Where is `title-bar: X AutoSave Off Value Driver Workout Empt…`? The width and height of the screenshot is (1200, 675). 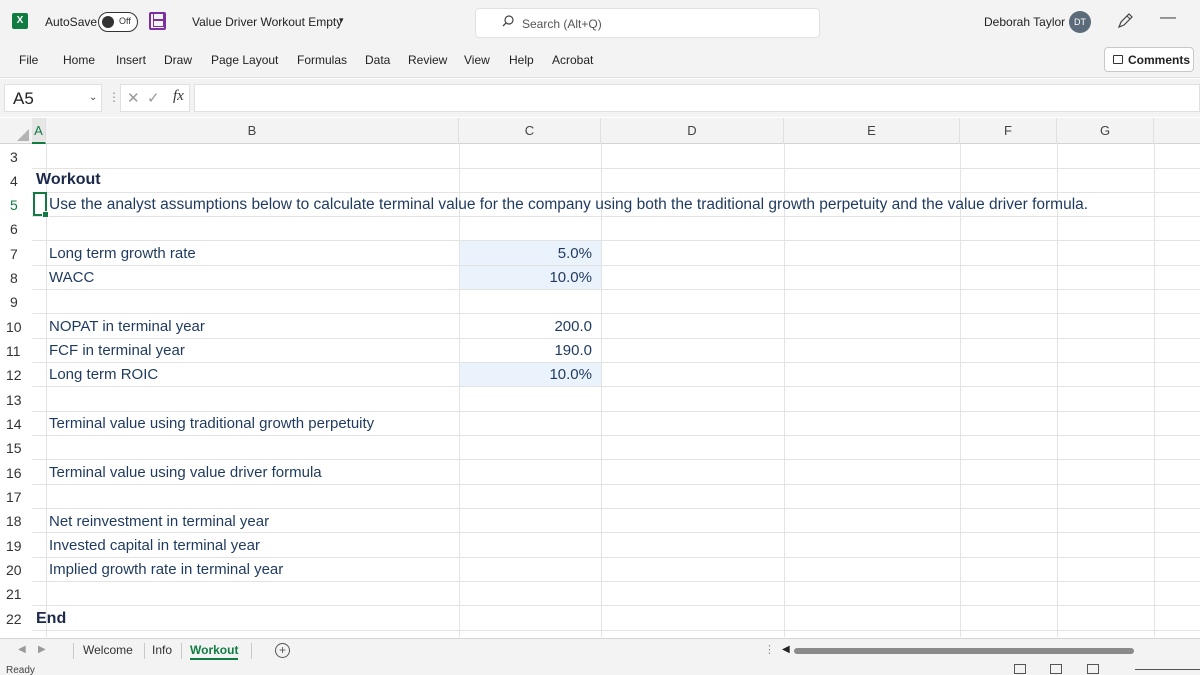
title-bar: X AutoSave Off Value Driver Workout Empt… is located at coordinates (600, 22).